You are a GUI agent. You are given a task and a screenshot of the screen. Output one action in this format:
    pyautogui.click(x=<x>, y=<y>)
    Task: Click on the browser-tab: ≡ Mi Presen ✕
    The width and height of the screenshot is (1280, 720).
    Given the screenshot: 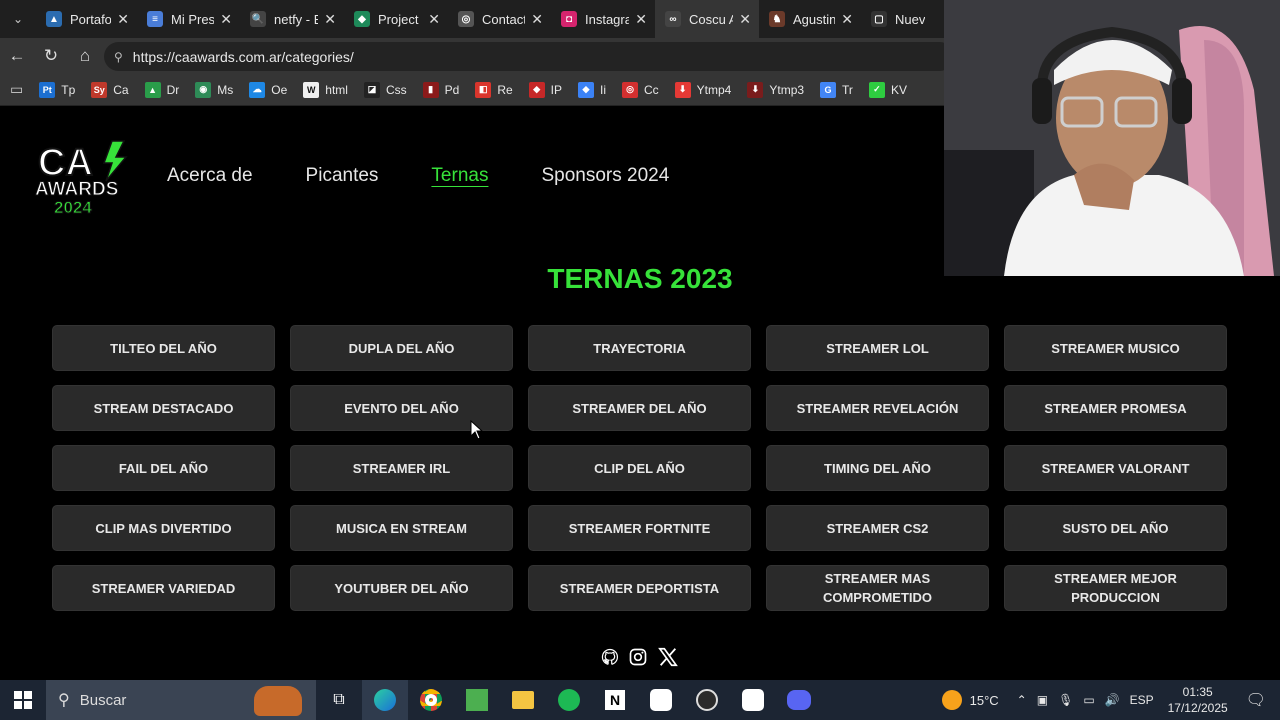 What is the action you would take?
    pyautogui.click(x=188, y=19)
    